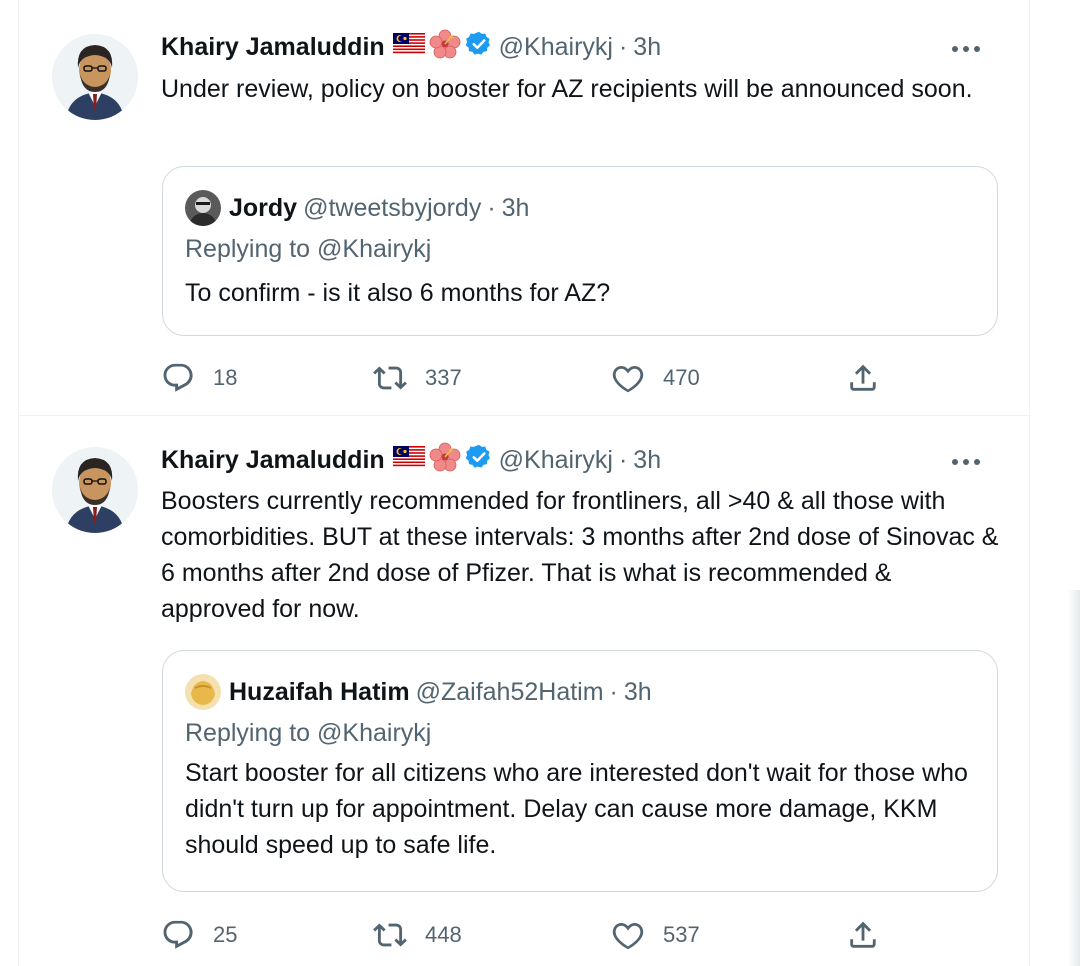 The height and width of the screenshot is (966, 1080). Describe the element at coordinates (225, 377) in the screenshot. I see `reply-count: 18` at that location.